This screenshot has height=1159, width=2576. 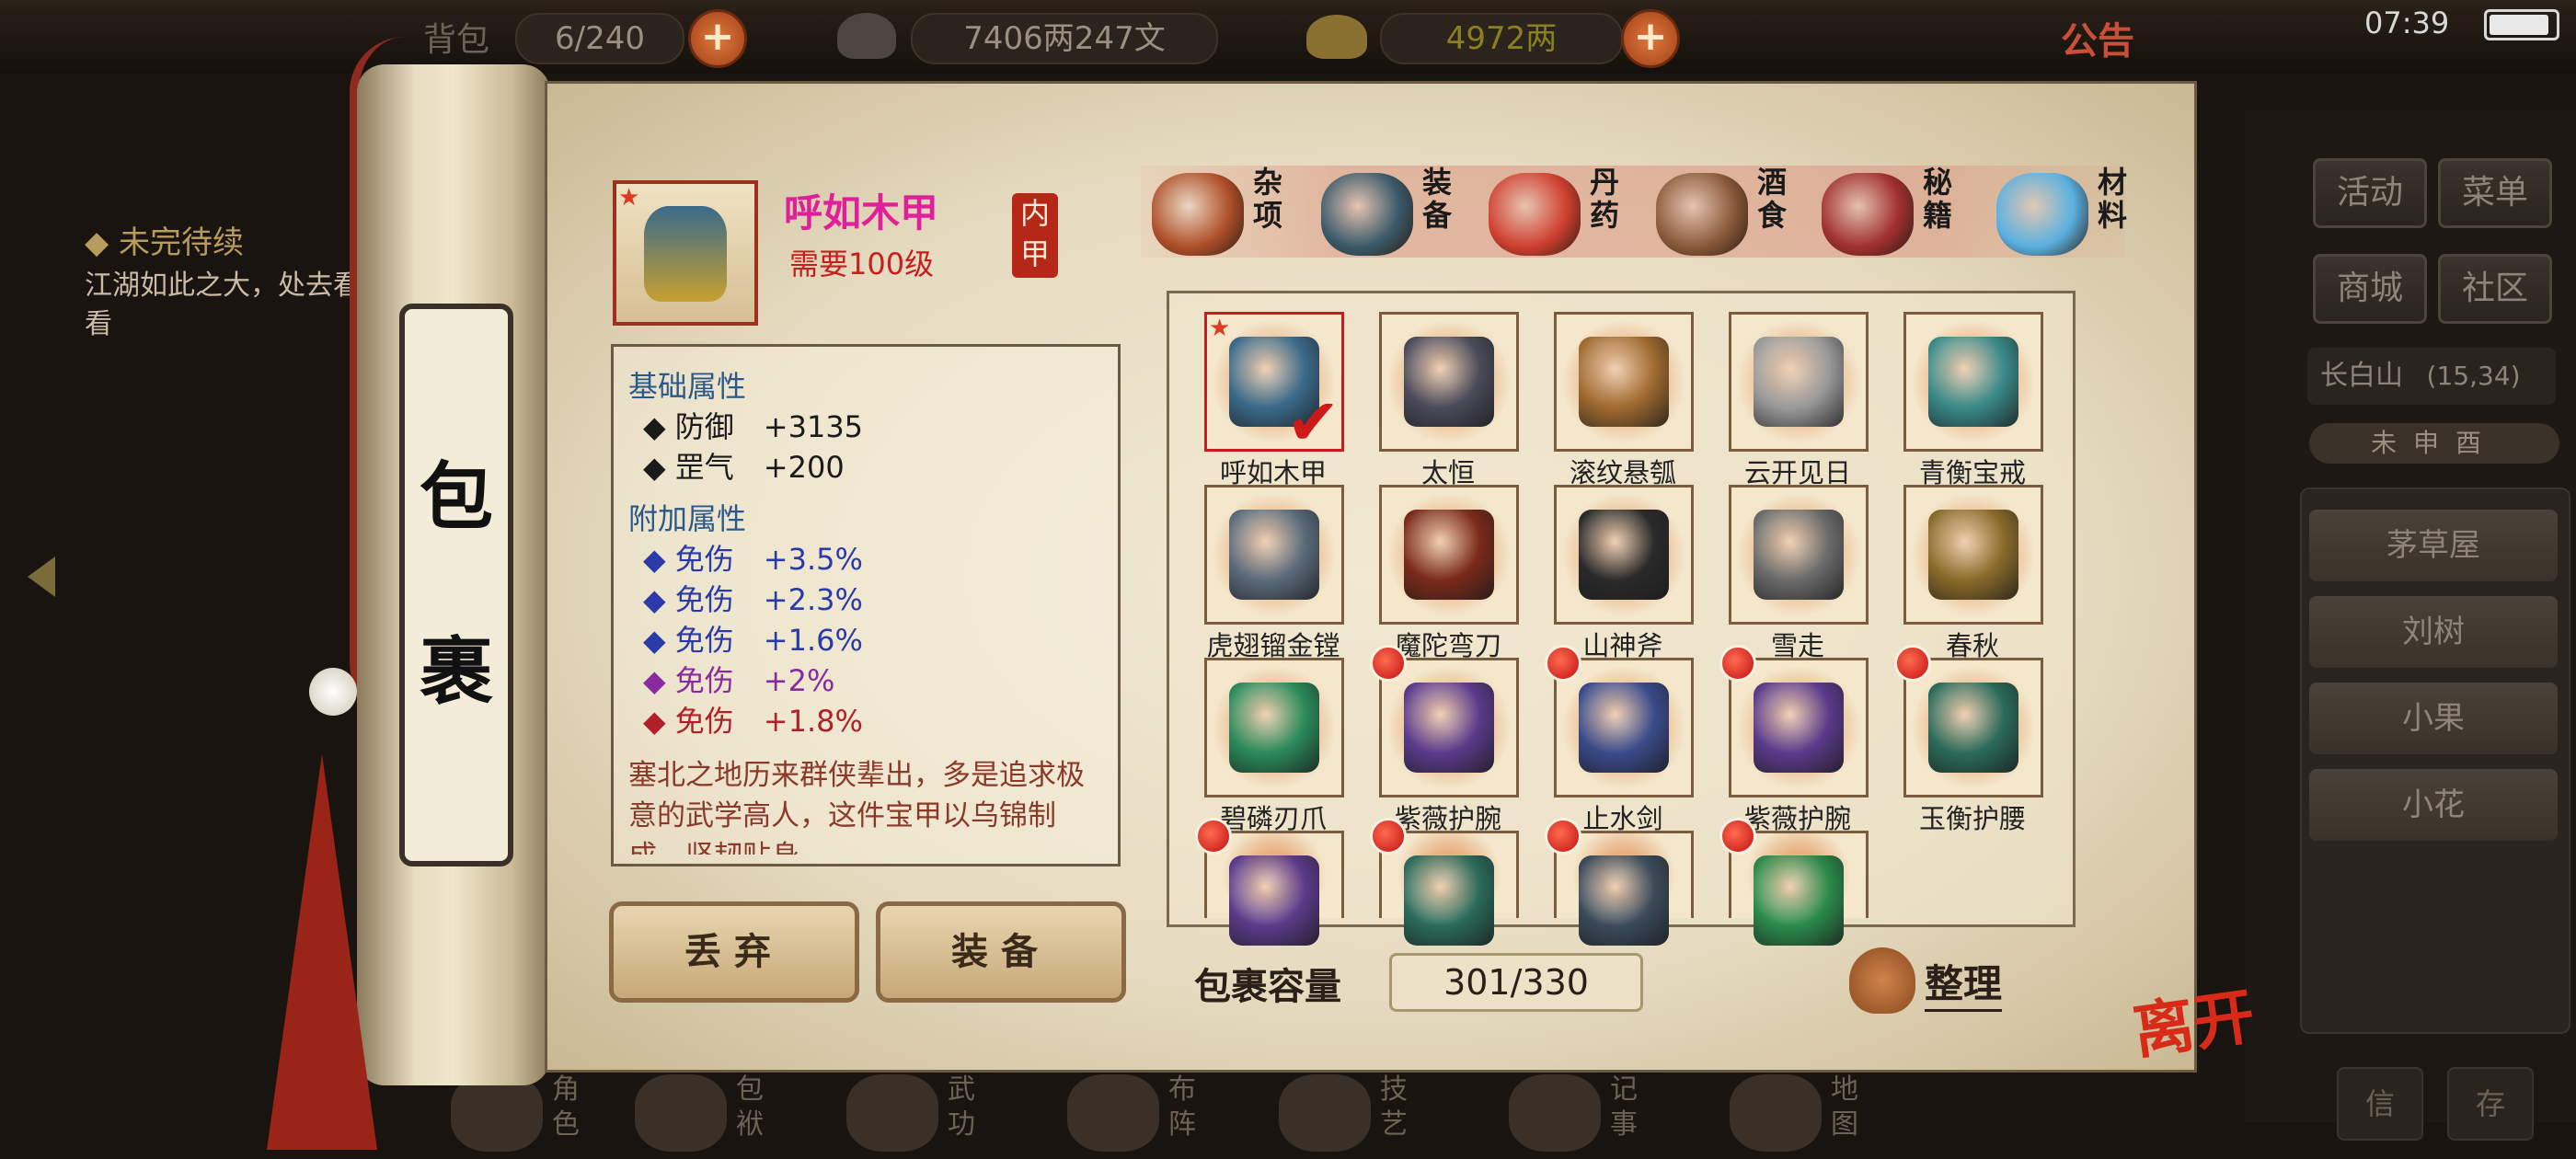 What do you see at coordinates (1567, 216) in the screenshot?
I see `tab-medicine: 丹药` at bounding box center [1567, 216].